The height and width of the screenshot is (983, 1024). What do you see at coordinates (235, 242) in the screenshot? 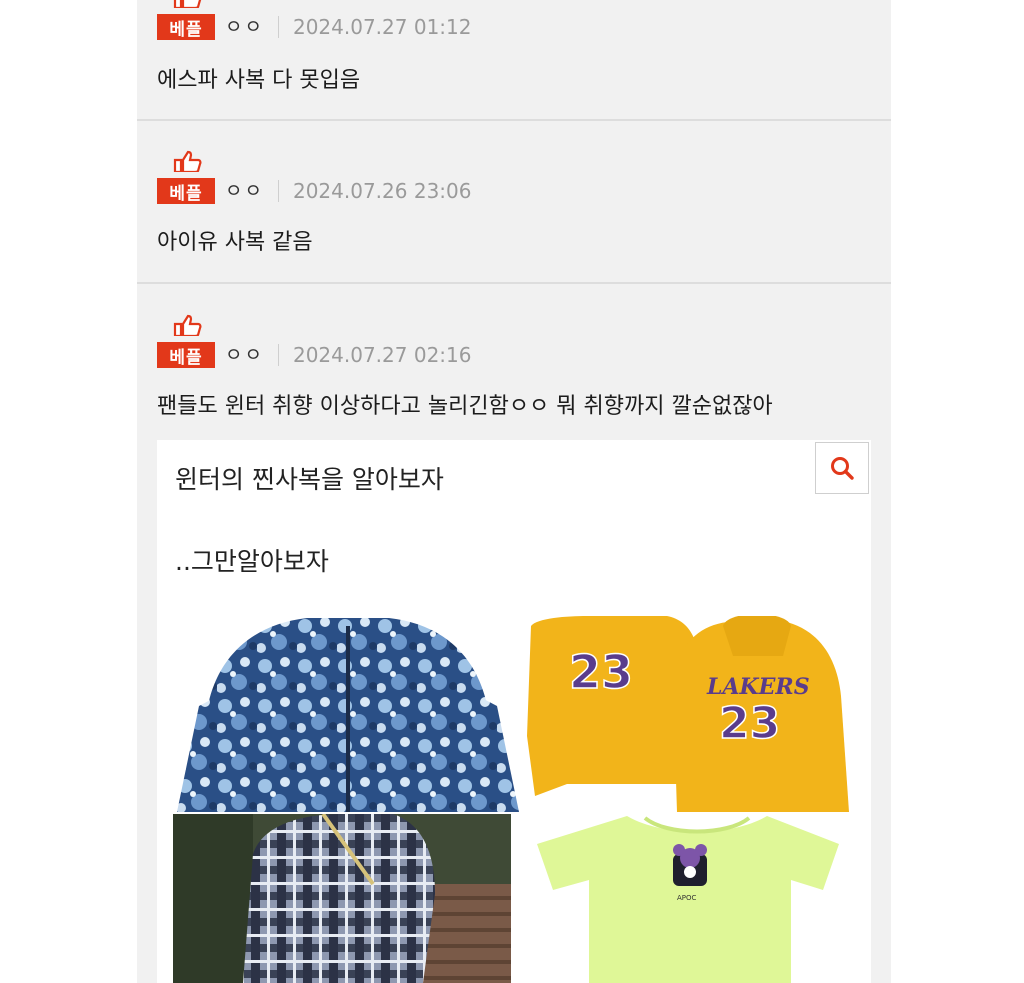
I see `comment-text: 아이유 사복 같음` at bounding box center [235, 242].